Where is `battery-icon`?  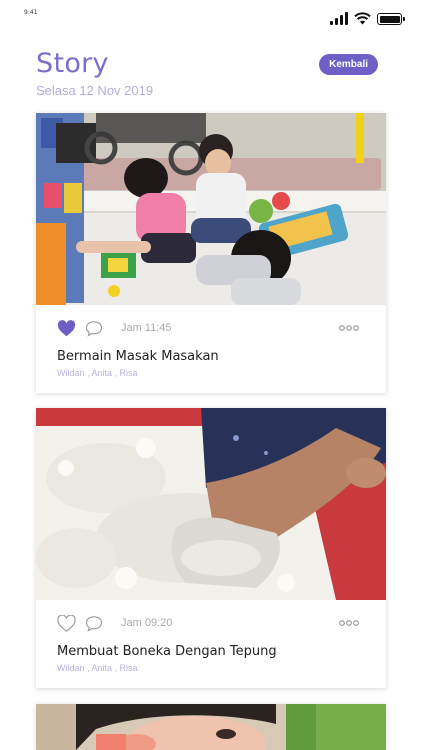 battery-icon is located at coordinates (391, 19).